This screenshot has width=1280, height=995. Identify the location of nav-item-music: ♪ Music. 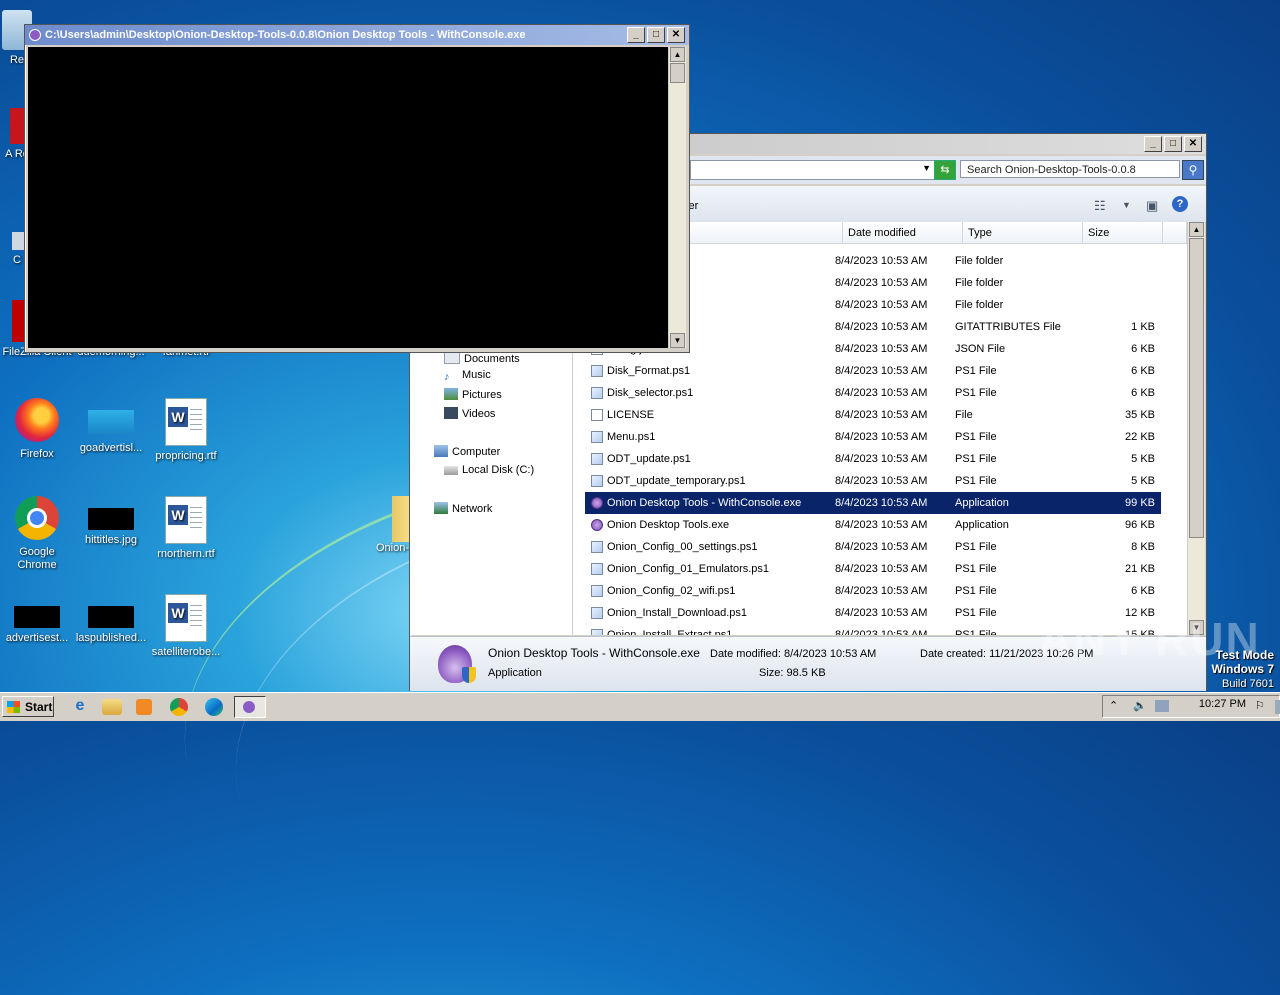
(467, 376).